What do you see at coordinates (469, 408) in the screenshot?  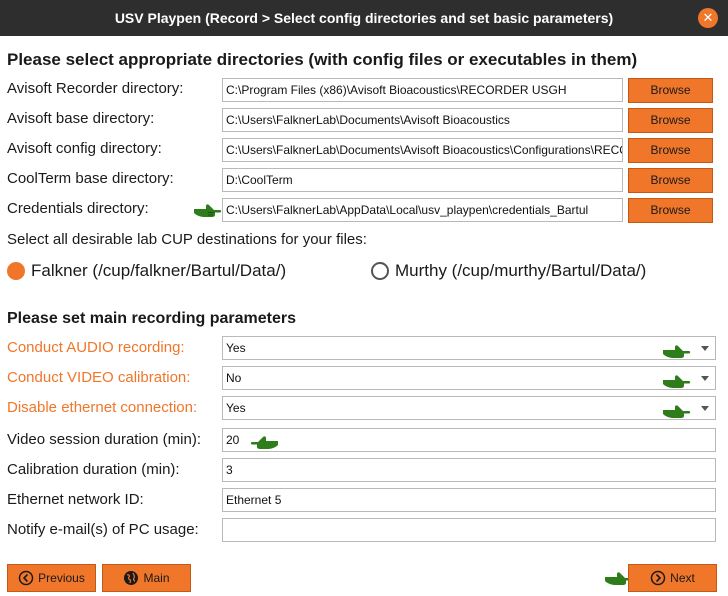 I see `ethernet-disable-select: Yes` at bounding box center [469, 408].